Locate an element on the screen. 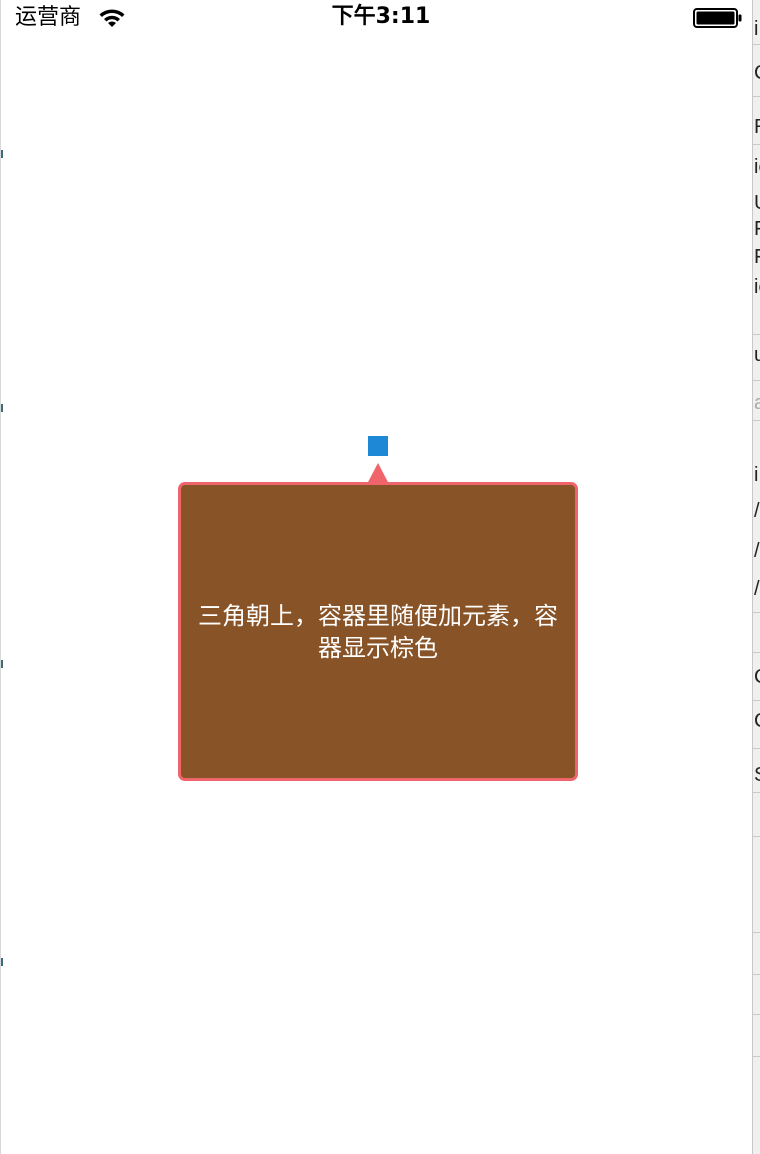  popover-container: 三角朝上，容器里随便加元素，容器显示棕色 is located at coordinates (378, 631).